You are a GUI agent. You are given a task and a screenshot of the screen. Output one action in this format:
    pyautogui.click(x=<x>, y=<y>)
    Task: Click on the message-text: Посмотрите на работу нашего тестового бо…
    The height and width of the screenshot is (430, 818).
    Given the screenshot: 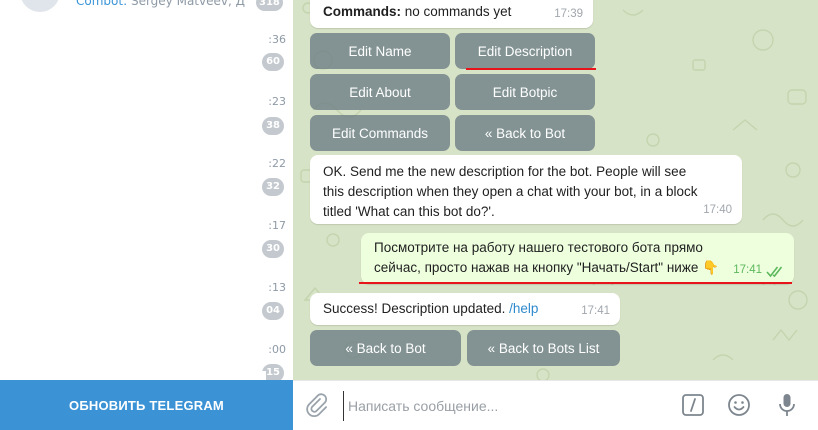 What is the action you would take?
    pyautogui.click(x=546, y=257)
    